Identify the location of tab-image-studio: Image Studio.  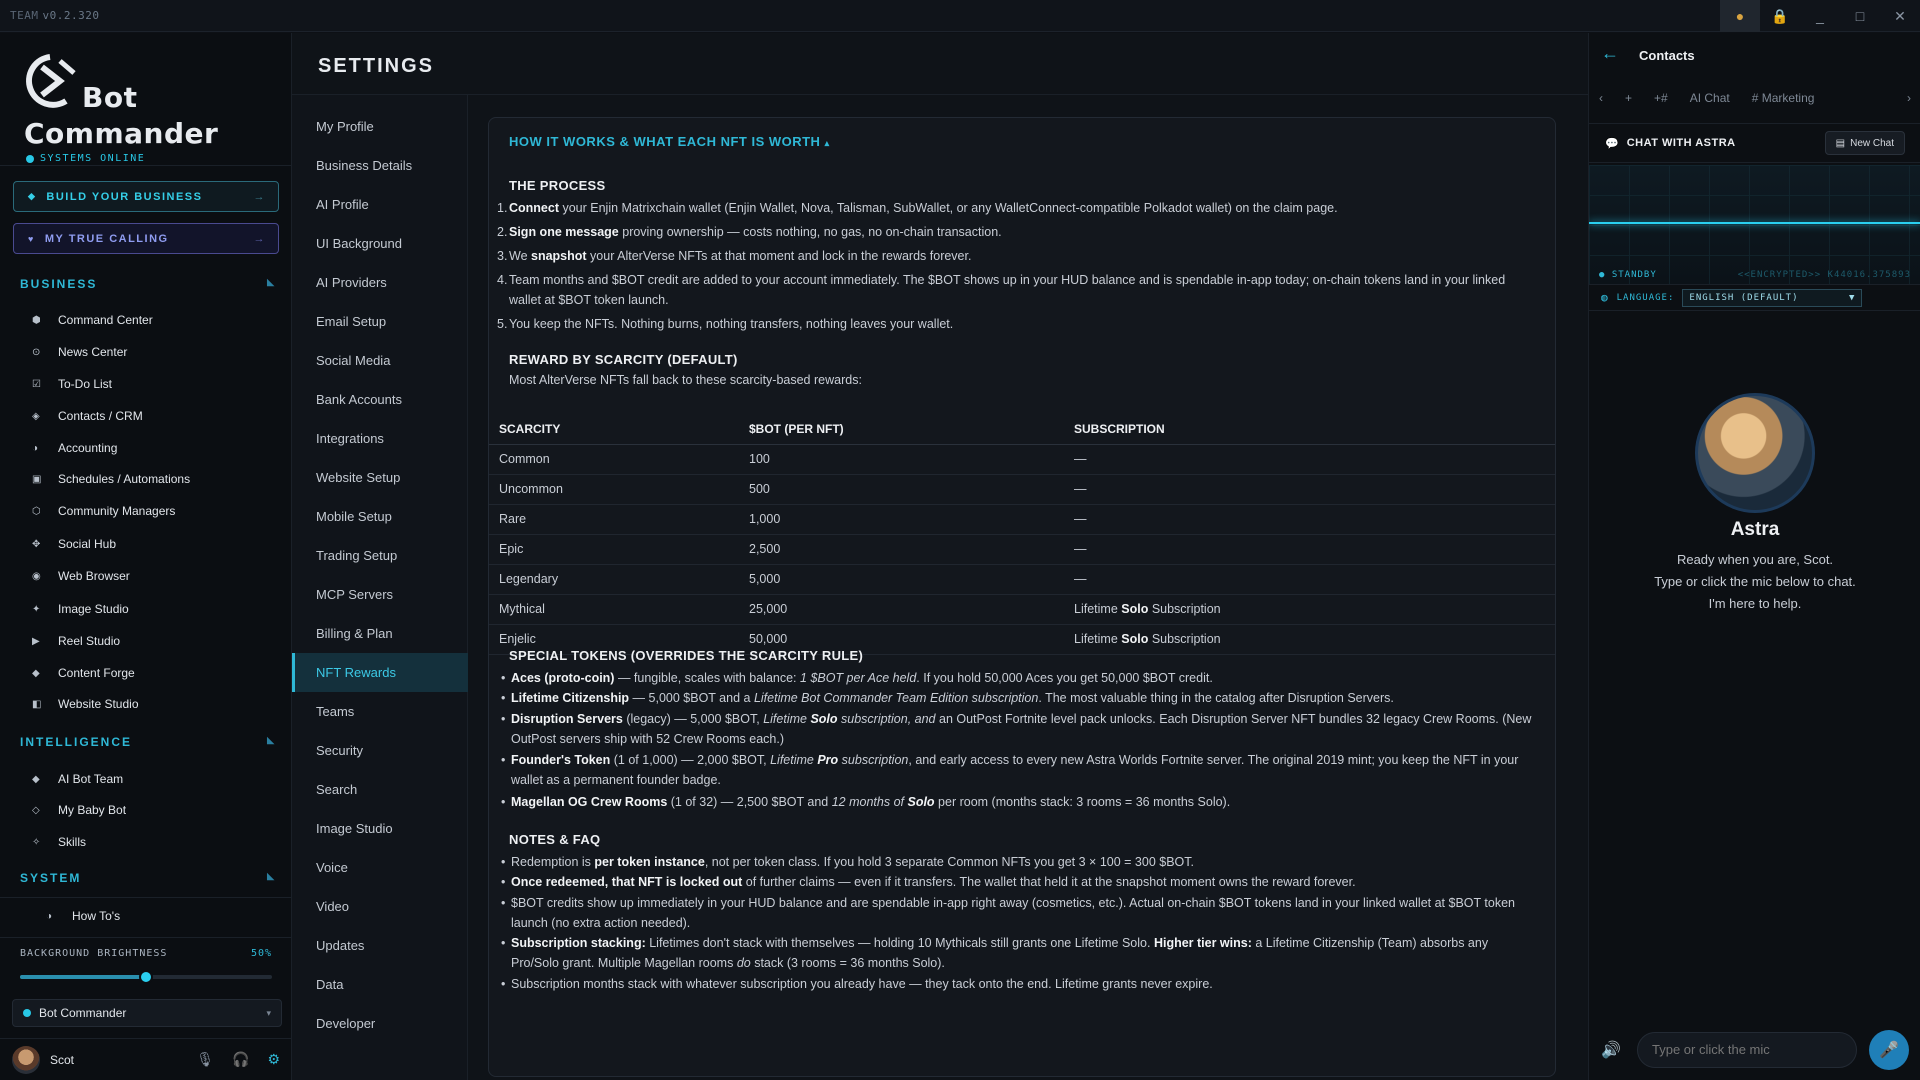
(380, 828).